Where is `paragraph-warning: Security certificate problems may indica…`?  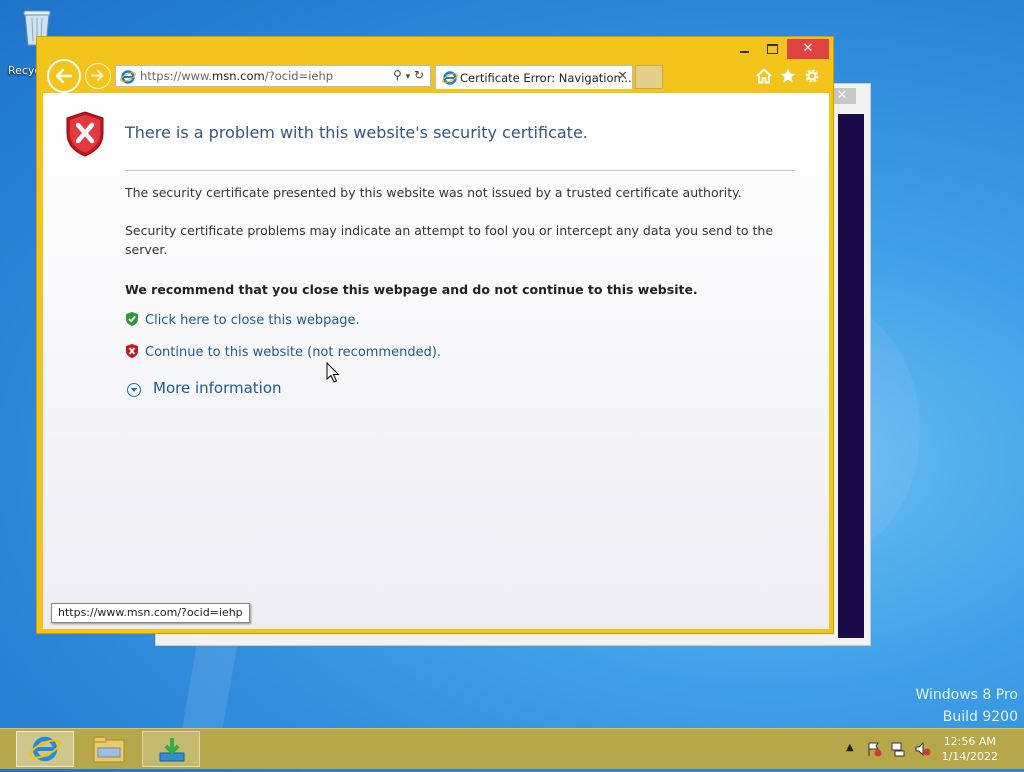
paragraph-warning: Security certificate problems may indica… is located at coordinates (449, 240).